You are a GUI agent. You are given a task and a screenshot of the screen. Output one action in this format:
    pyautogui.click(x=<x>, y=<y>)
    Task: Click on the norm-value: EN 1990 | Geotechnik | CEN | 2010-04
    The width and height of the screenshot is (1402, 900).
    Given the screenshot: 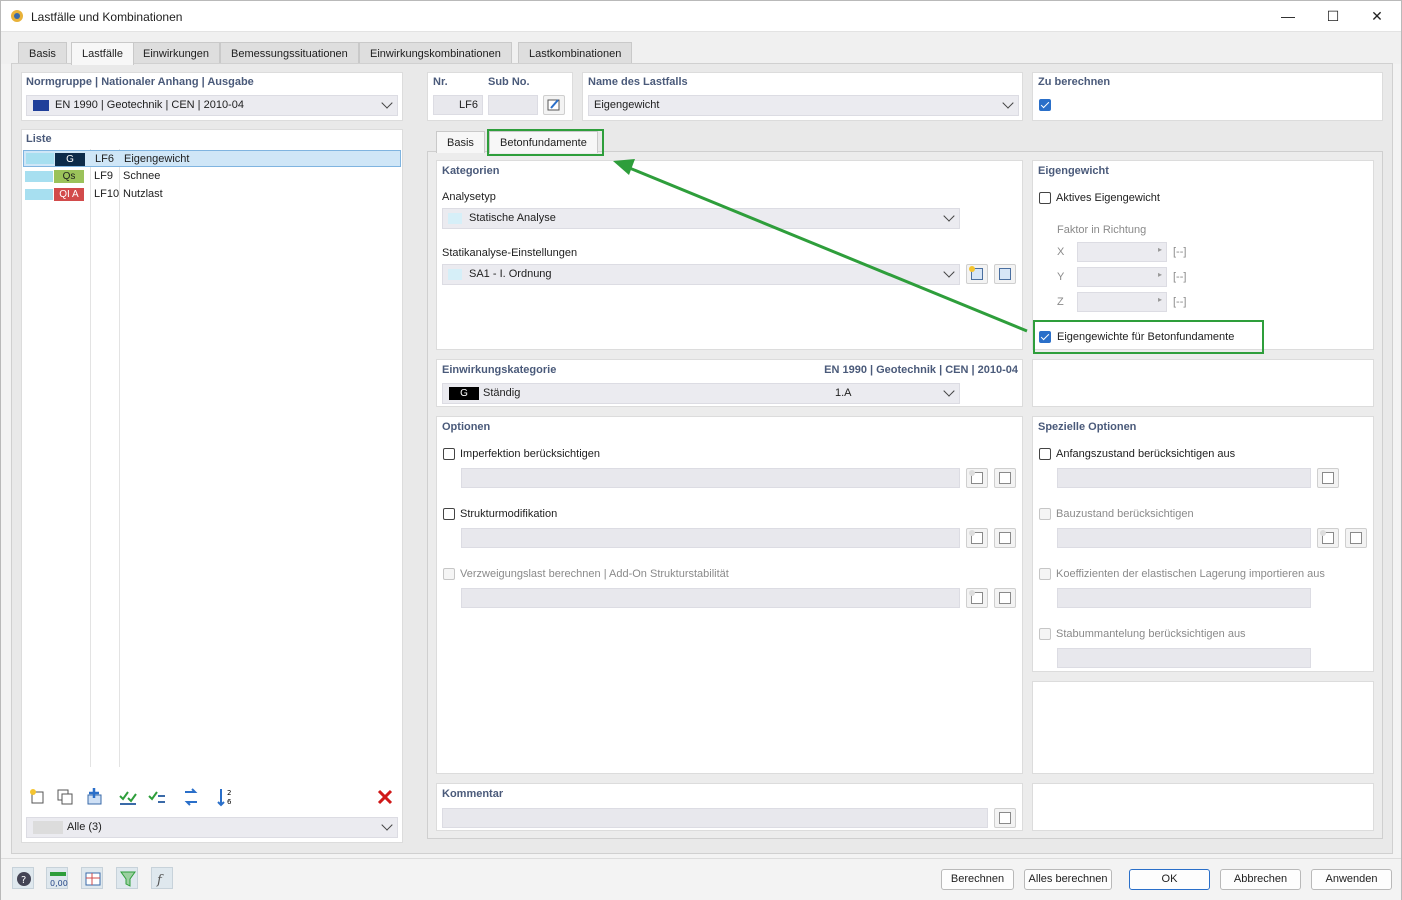 What is the action you would take?
    pyautogui.click(x=149, y=105)
    